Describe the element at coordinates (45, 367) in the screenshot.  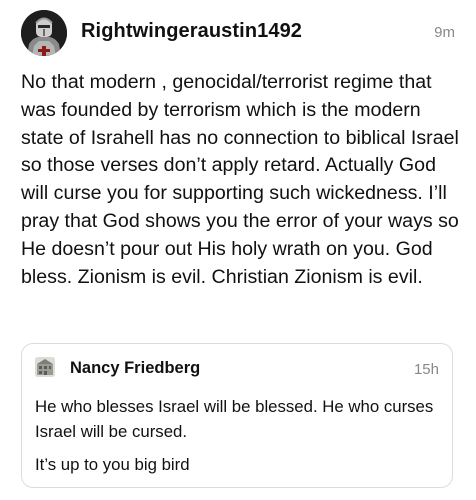
I see `quoted-author-avatar-icon` at that location.